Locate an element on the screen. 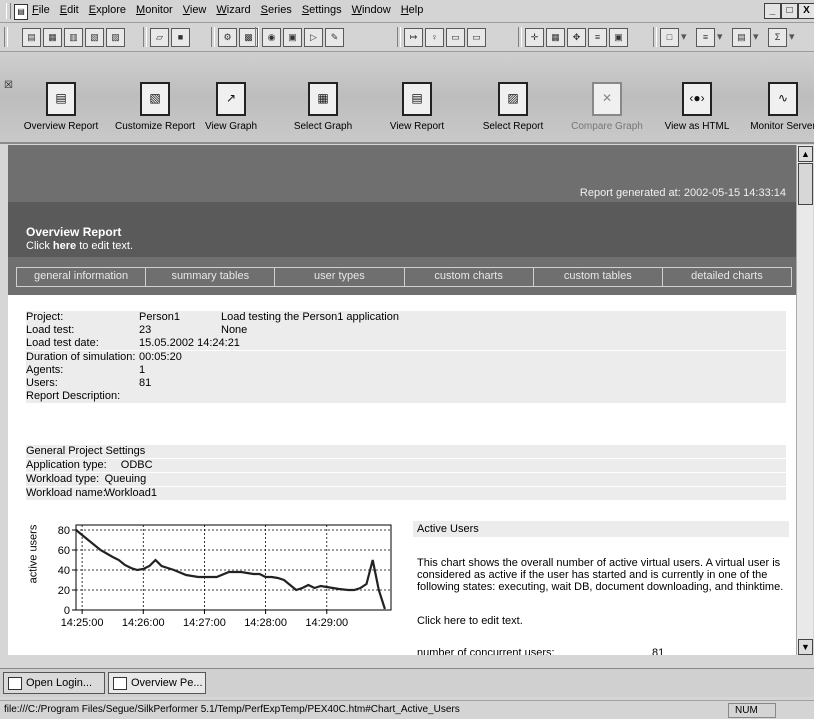  settings-row: Application type: ODBC is located at coordinates (406, 465).